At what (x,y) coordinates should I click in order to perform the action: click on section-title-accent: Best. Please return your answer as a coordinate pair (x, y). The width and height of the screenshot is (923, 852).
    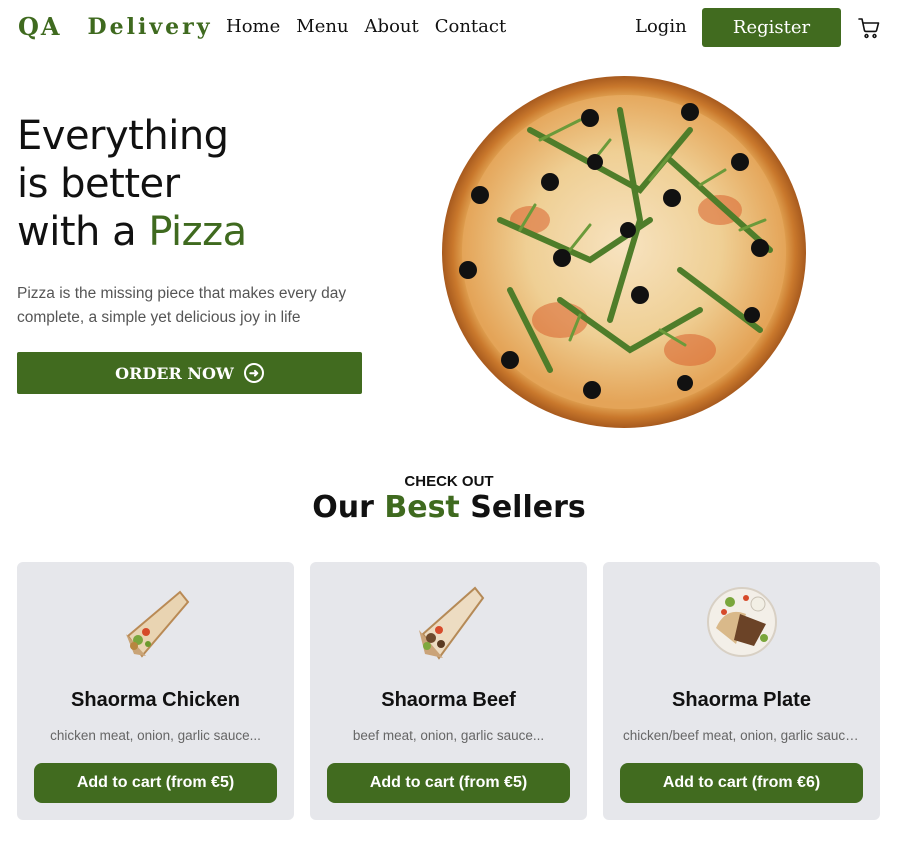
    Looking at the image, I should click on (422, 507).